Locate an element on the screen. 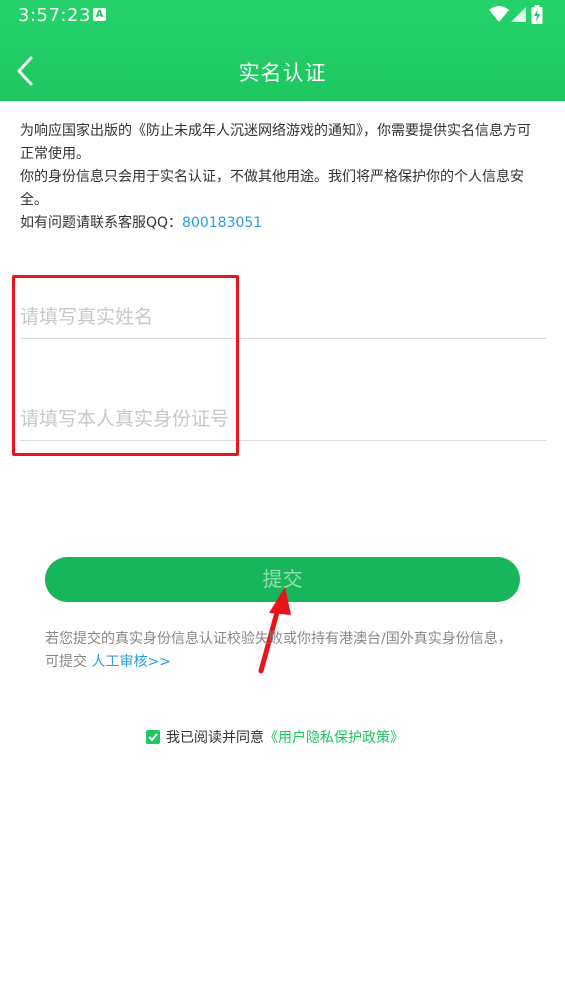  qq-number-link: 800183051 is located at coordinates (222, 223).